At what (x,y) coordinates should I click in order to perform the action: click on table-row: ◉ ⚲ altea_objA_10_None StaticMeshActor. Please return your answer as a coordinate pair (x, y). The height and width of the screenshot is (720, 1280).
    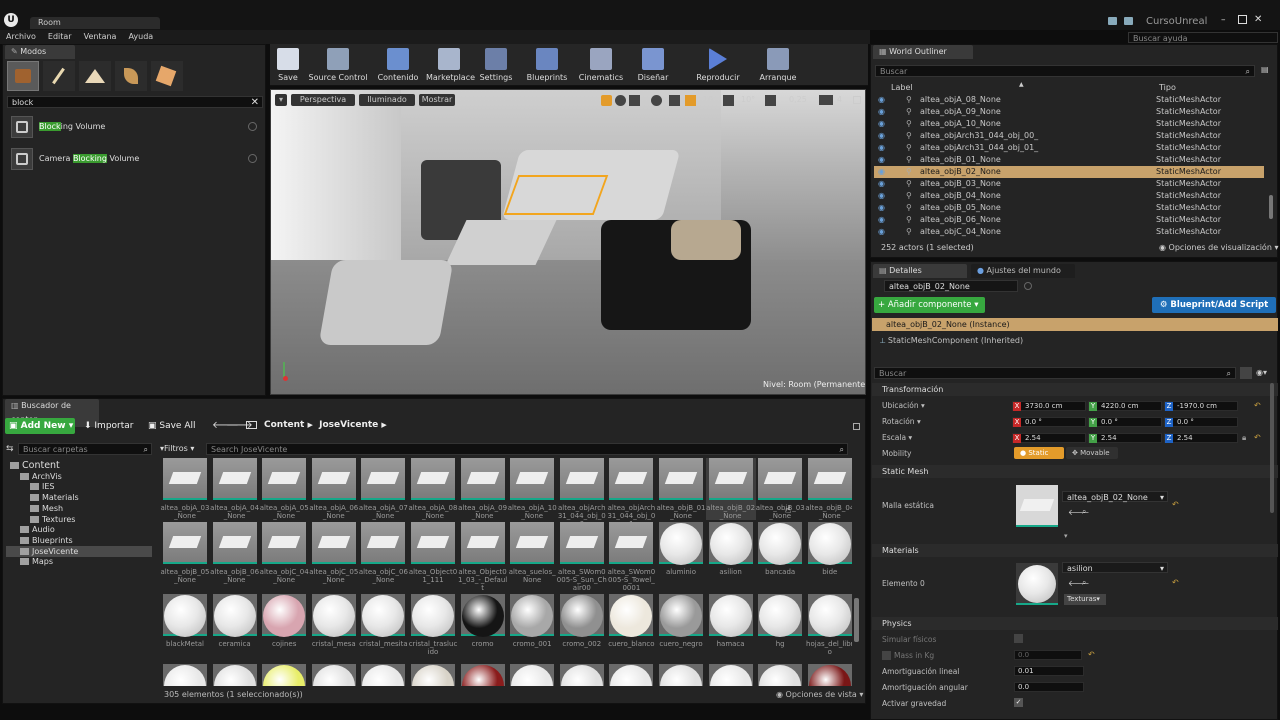
    Looking at the image, I should click on (1069, 124).